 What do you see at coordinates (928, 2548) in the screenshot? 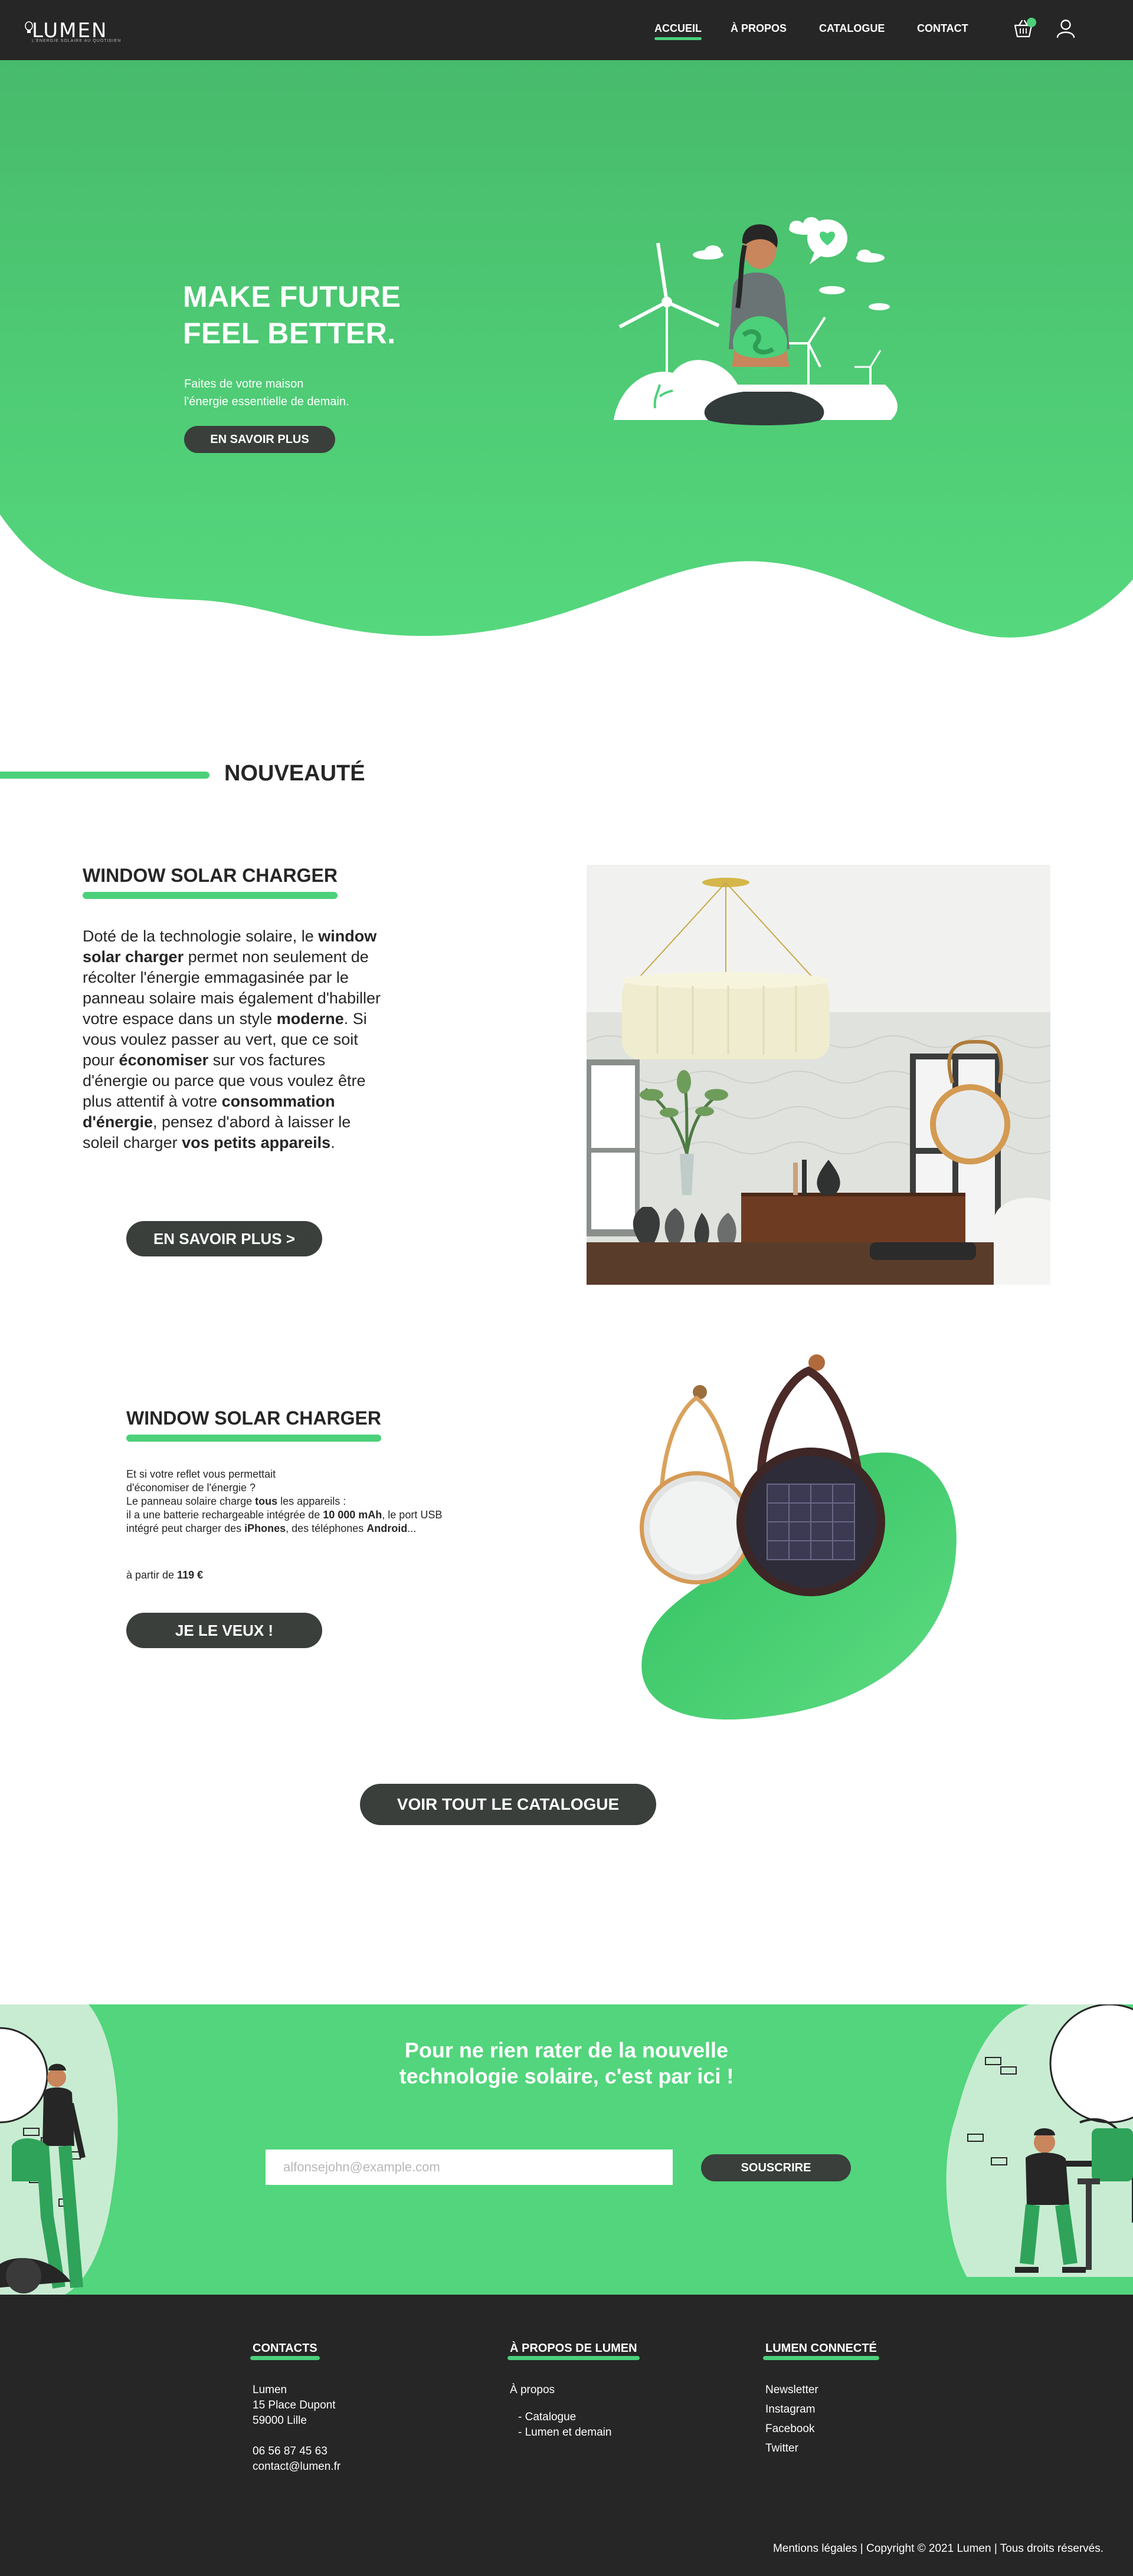
I see `footer-copyright: Copyright © 2021 Lumen` at bounding box center [928, 2548].